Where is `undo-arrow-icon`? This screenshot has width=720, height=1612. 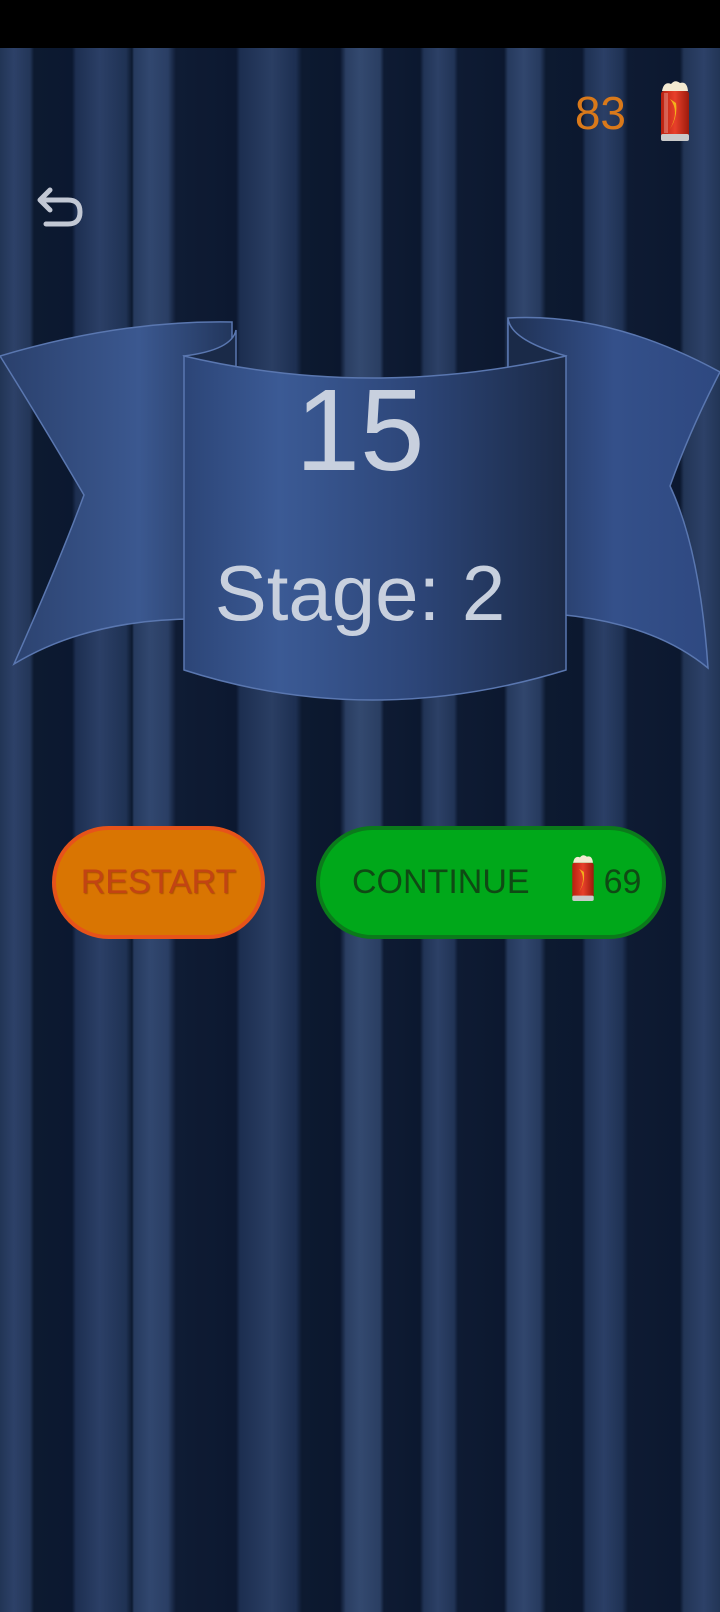
undo-arrow-icon is located at coordinates (62, 210).